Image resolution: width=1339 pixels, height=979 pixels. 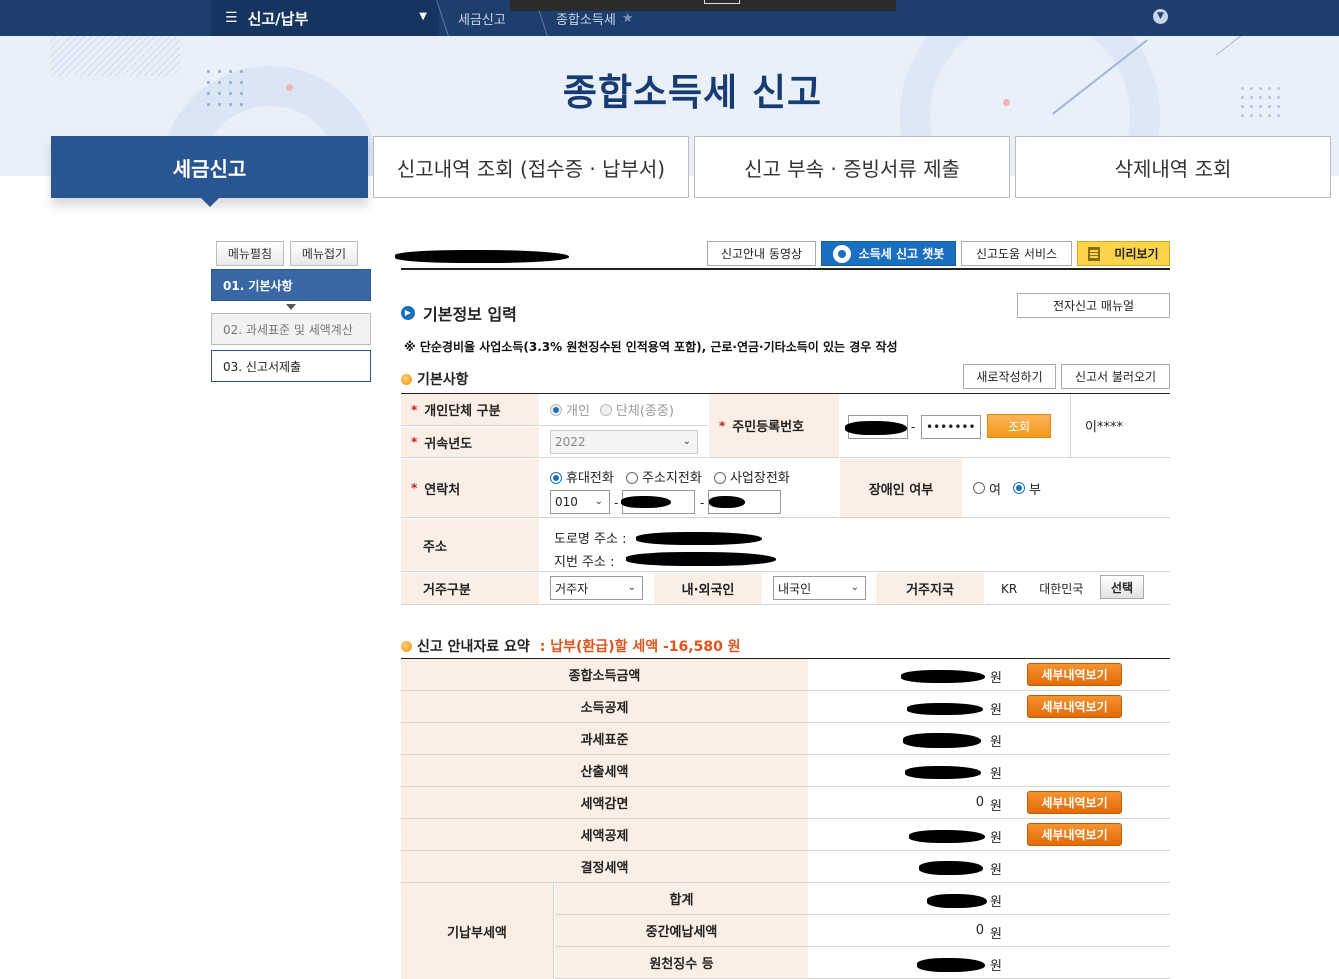 What do you see at coordinates (785, 269) in the screenshot?
I see `divider` at bounding box center [785, 269].